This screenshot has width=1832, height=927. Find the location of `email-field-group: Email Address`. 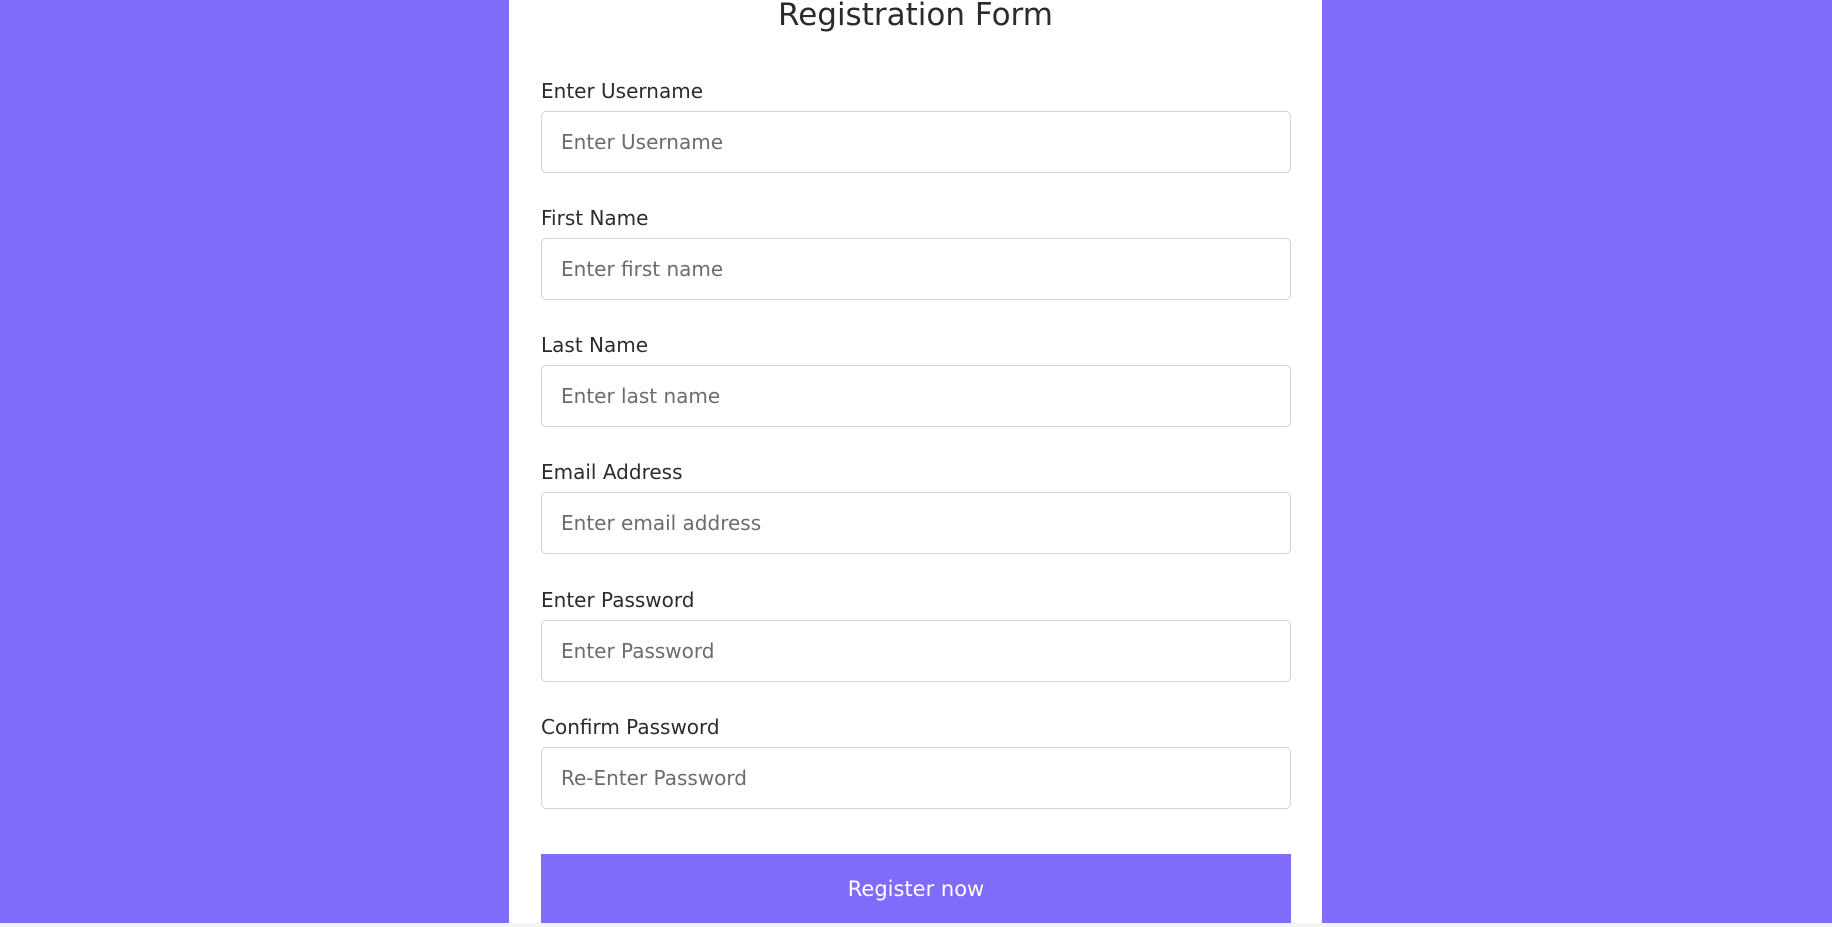

email-field-group: Email Address is located at coordinates (916, 506).